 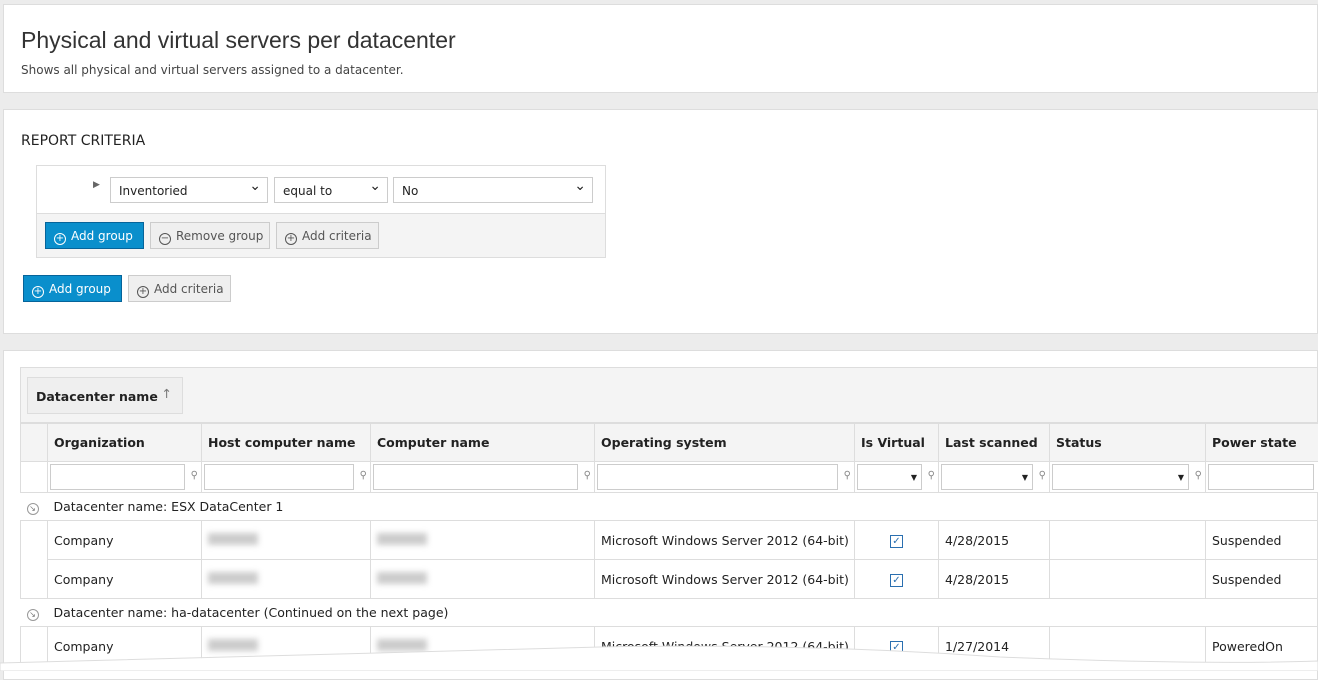 I want to click on group-by-bar: Datacenter name ↑, so click(x=668, y=395).